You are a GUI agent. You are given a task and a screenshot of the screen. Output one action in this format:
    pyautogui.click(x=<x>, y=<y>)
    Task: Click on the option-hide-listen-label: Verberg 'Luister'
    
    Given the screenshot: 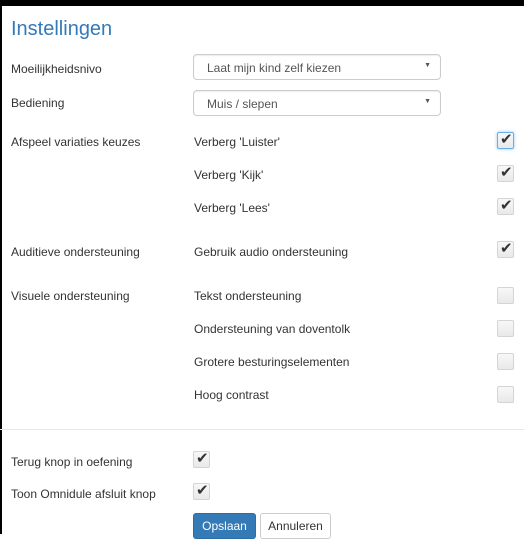 What is the action you would take?
    pyautogui.click(x=237, y=142)
    